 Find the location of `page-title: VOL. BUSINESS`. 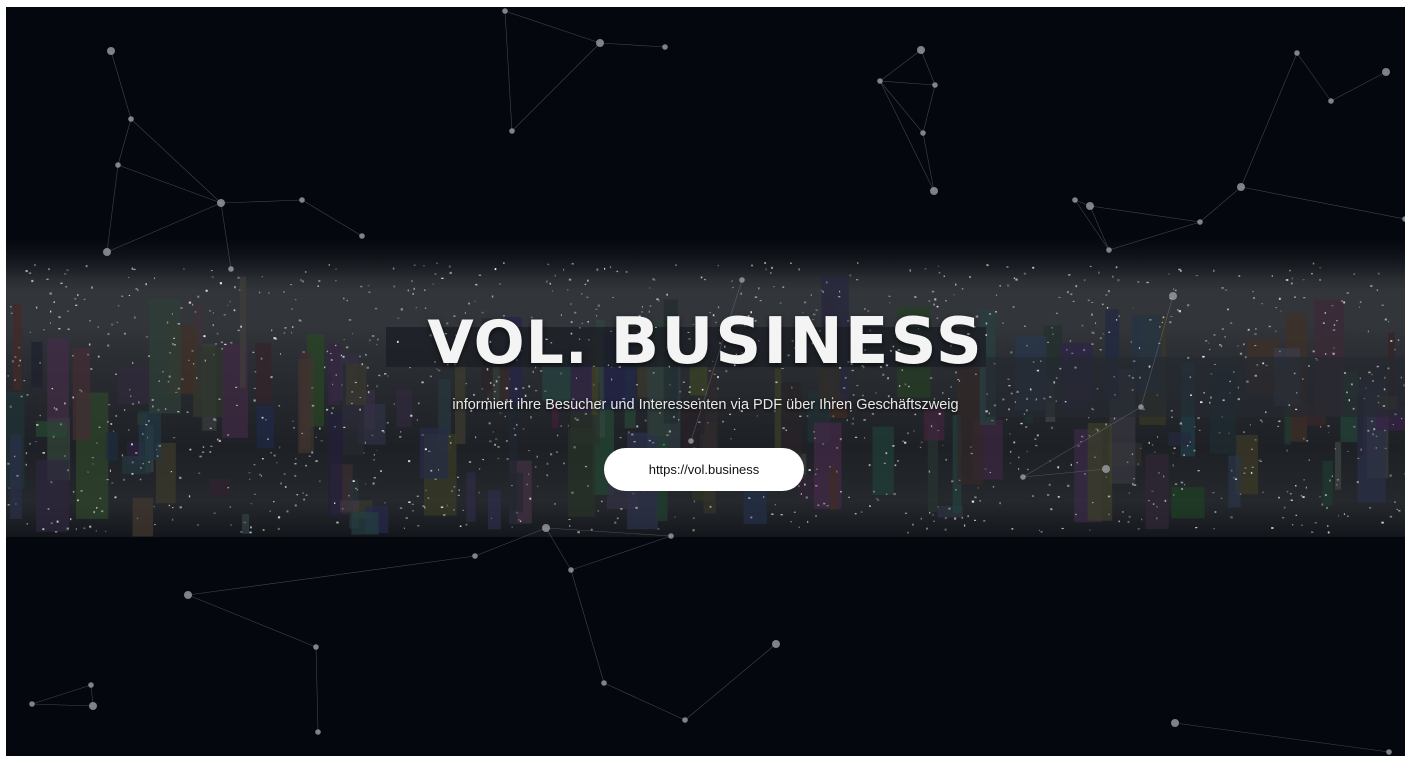

page-title: VOL. BUSINESS is located at coordinates (705, 342).